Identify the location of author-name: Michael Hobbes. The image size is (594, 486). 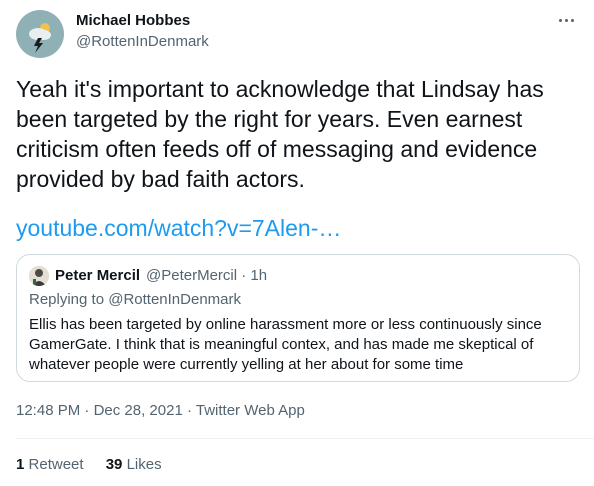
(133, 20).